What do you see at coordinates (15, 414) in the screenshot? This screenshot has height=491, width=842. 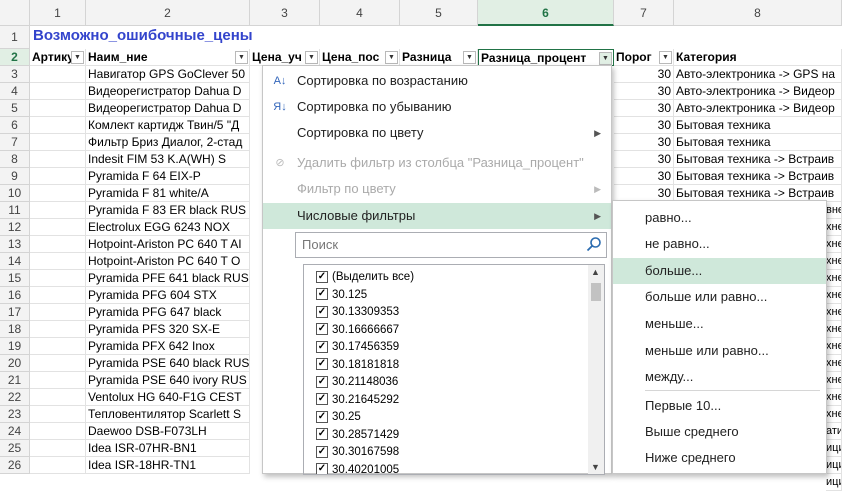 I see `row-header: 23` at bounding box center [15, 414].